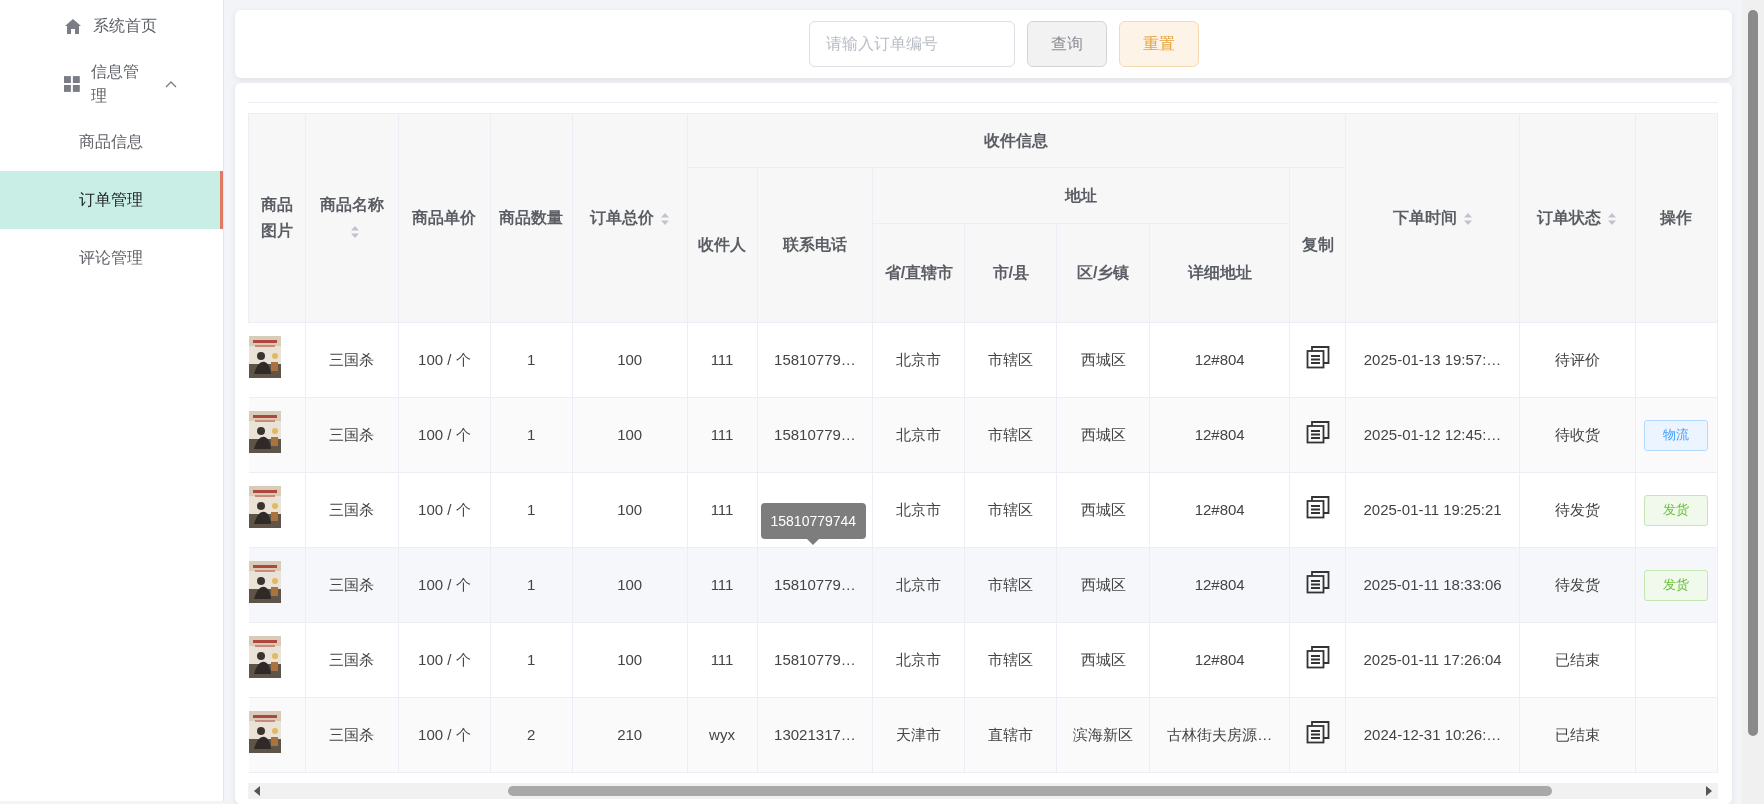 The width and height of the screenshot is (1764, 804). Describe the element at coordinates (171, 84) in the screenshot. I see `chevron-icon` at that location.